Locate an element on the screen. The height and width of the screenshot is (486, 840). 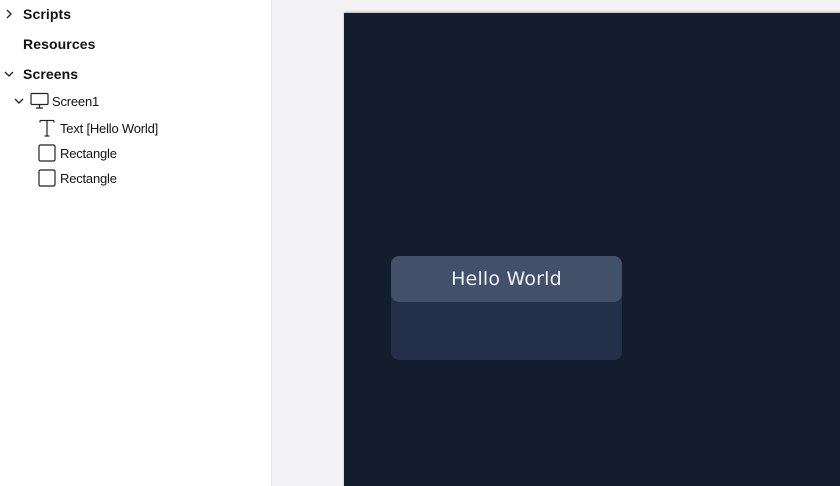
tree-node-screens-label: Screens is located at coordinates (51, 74).